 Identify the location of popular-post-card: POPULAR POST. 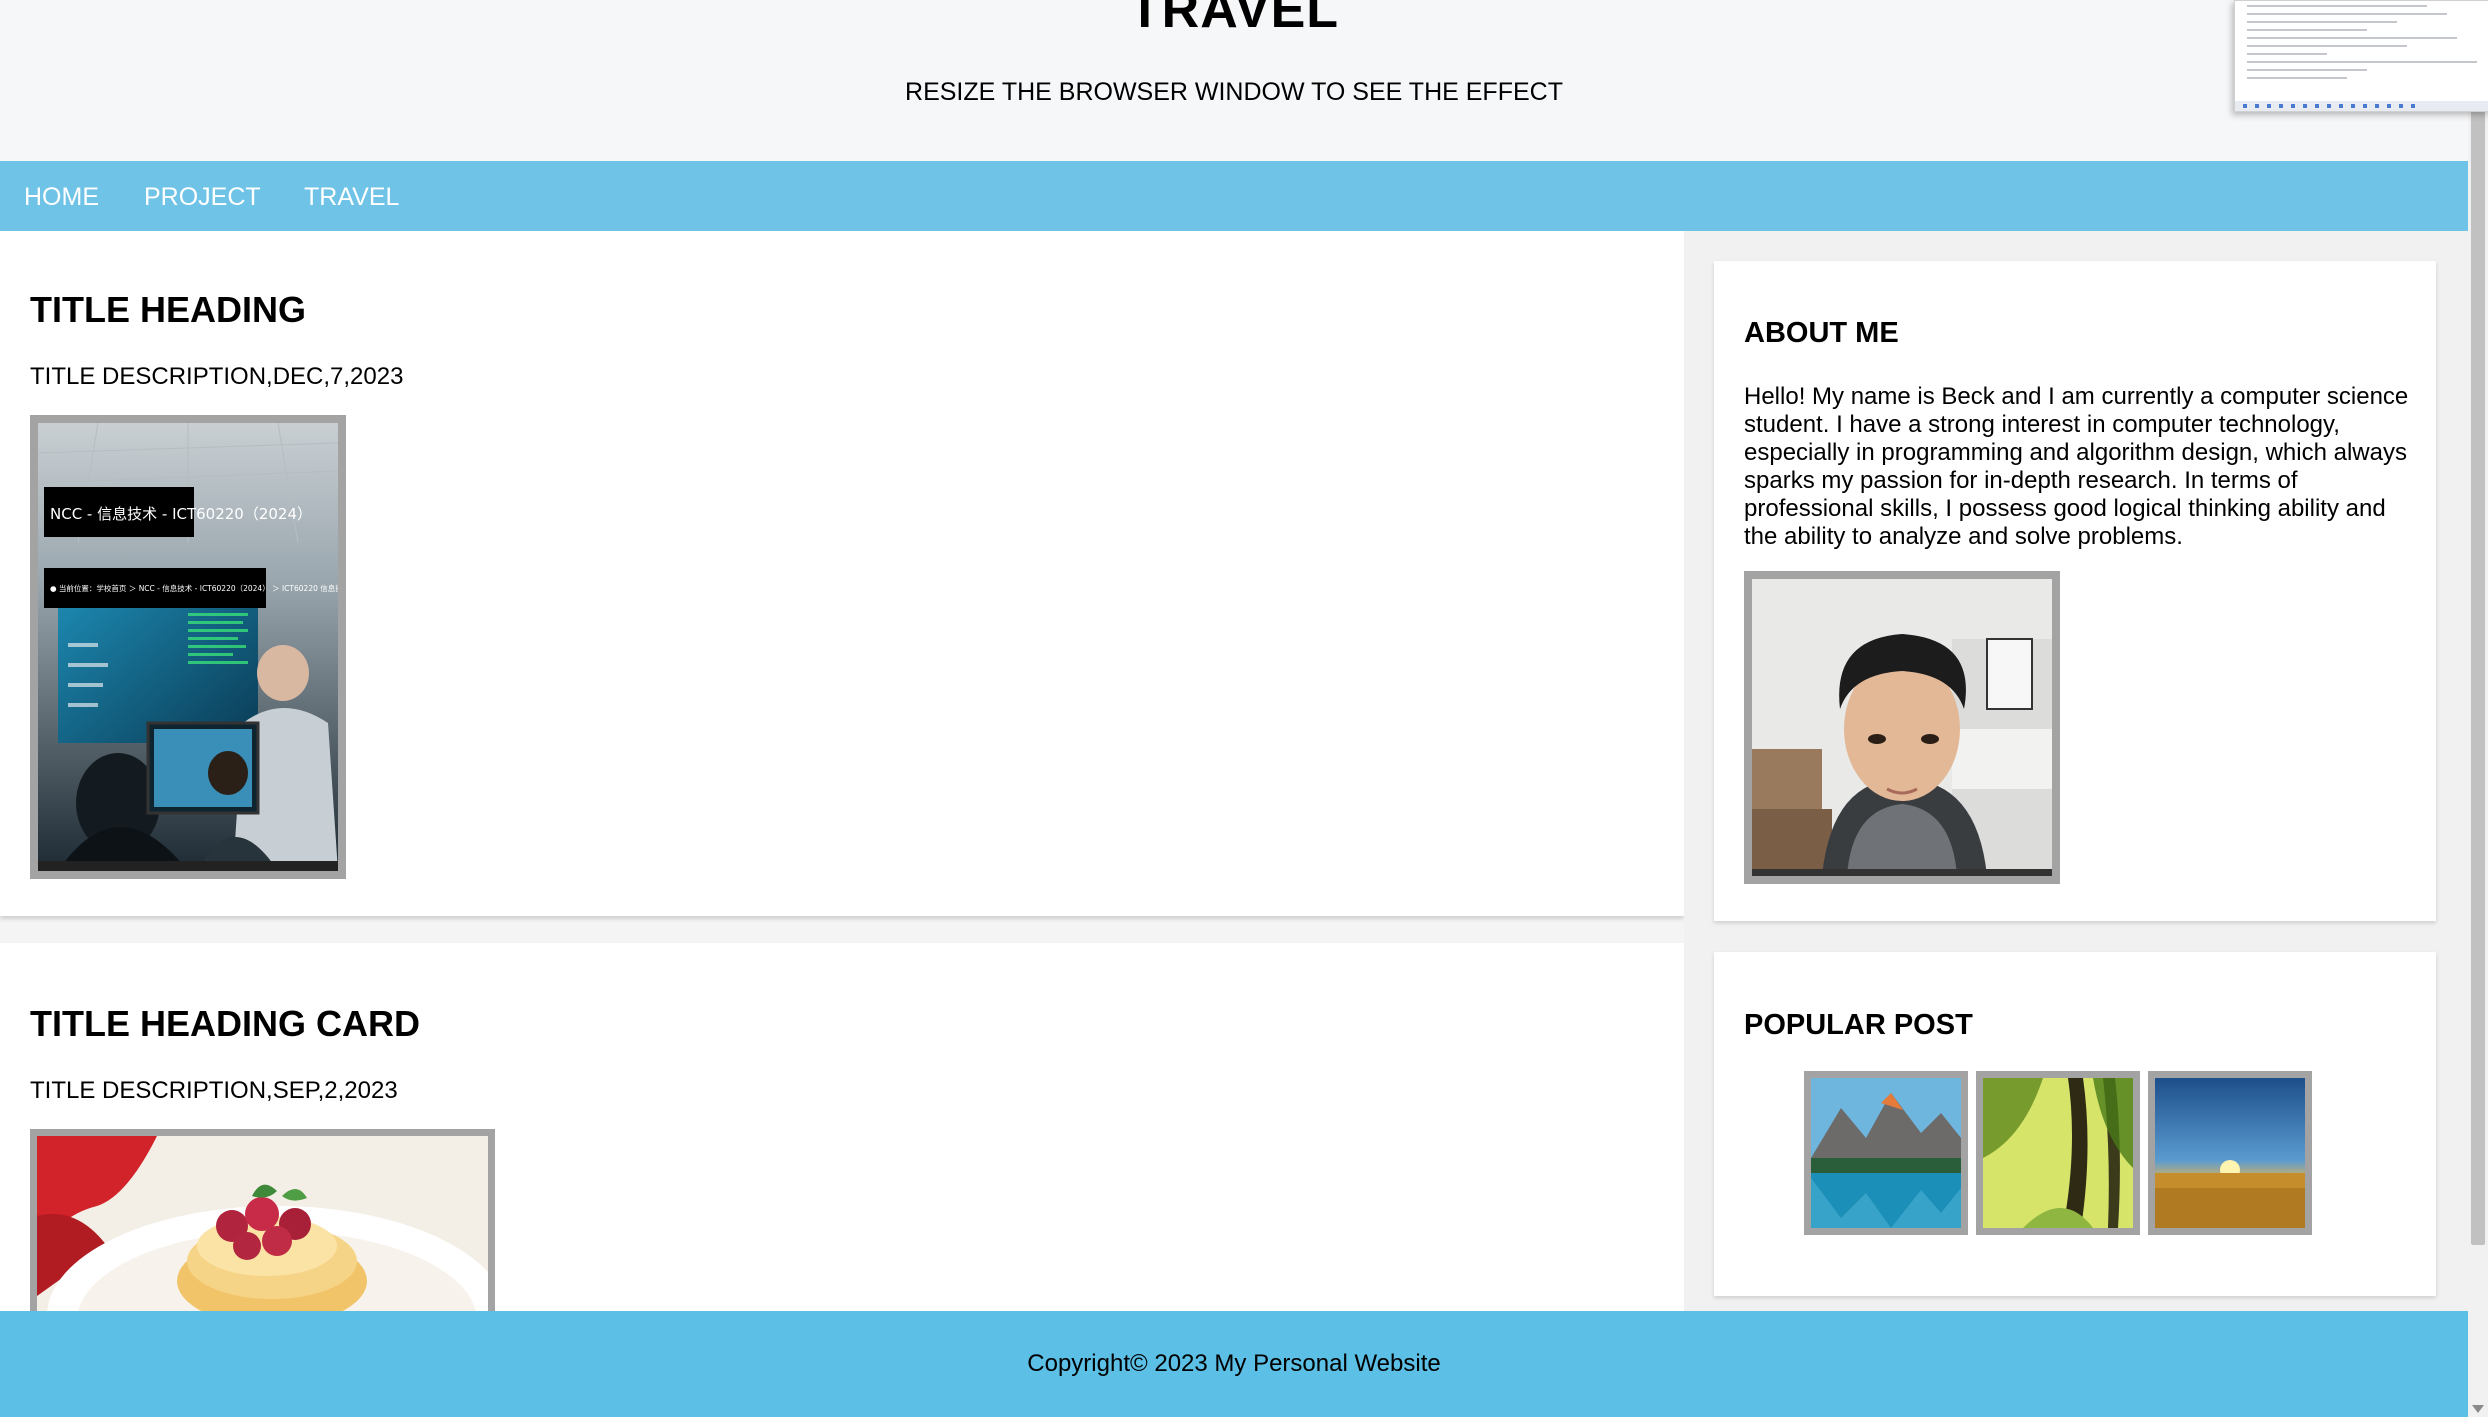
(2075, 1124).